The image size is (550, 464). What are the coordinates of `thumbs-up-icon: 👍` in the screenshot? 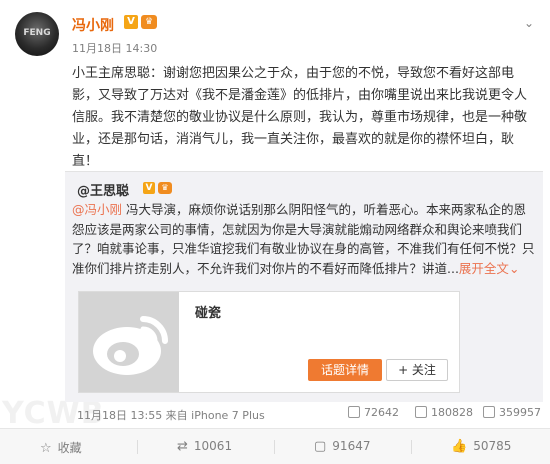 It's located at (459, 446).